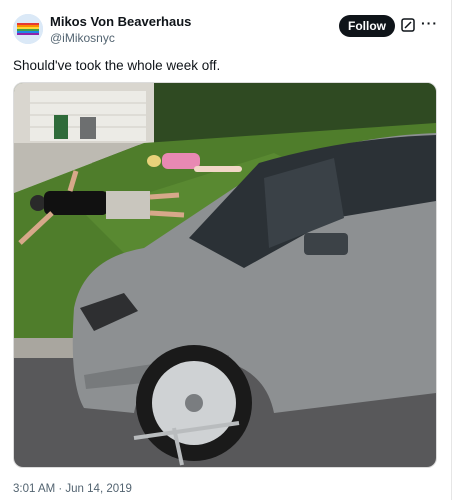 The height and width of the screenshot is (500, 475). Describe the element at coordinates (117, 65) in the screenshot. I see `tweet-text: Should've took the whole week off.` at that location.